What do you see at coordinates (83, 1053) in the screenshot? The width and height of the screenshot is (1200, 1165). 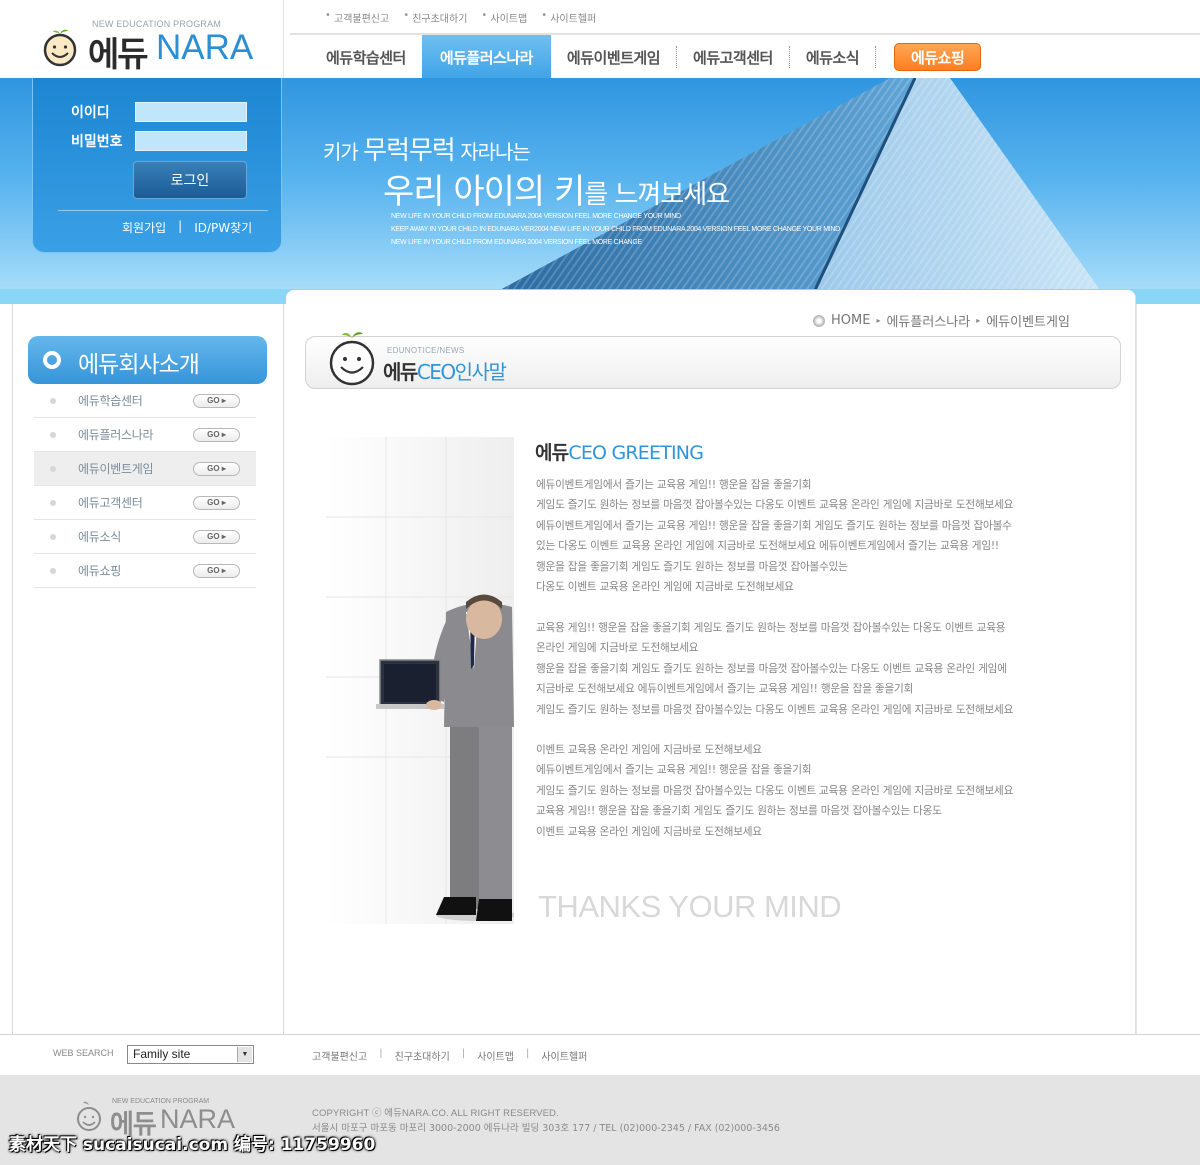 I see `web-search-label: WEB SEARCH` at bounding box center [83, 1053].